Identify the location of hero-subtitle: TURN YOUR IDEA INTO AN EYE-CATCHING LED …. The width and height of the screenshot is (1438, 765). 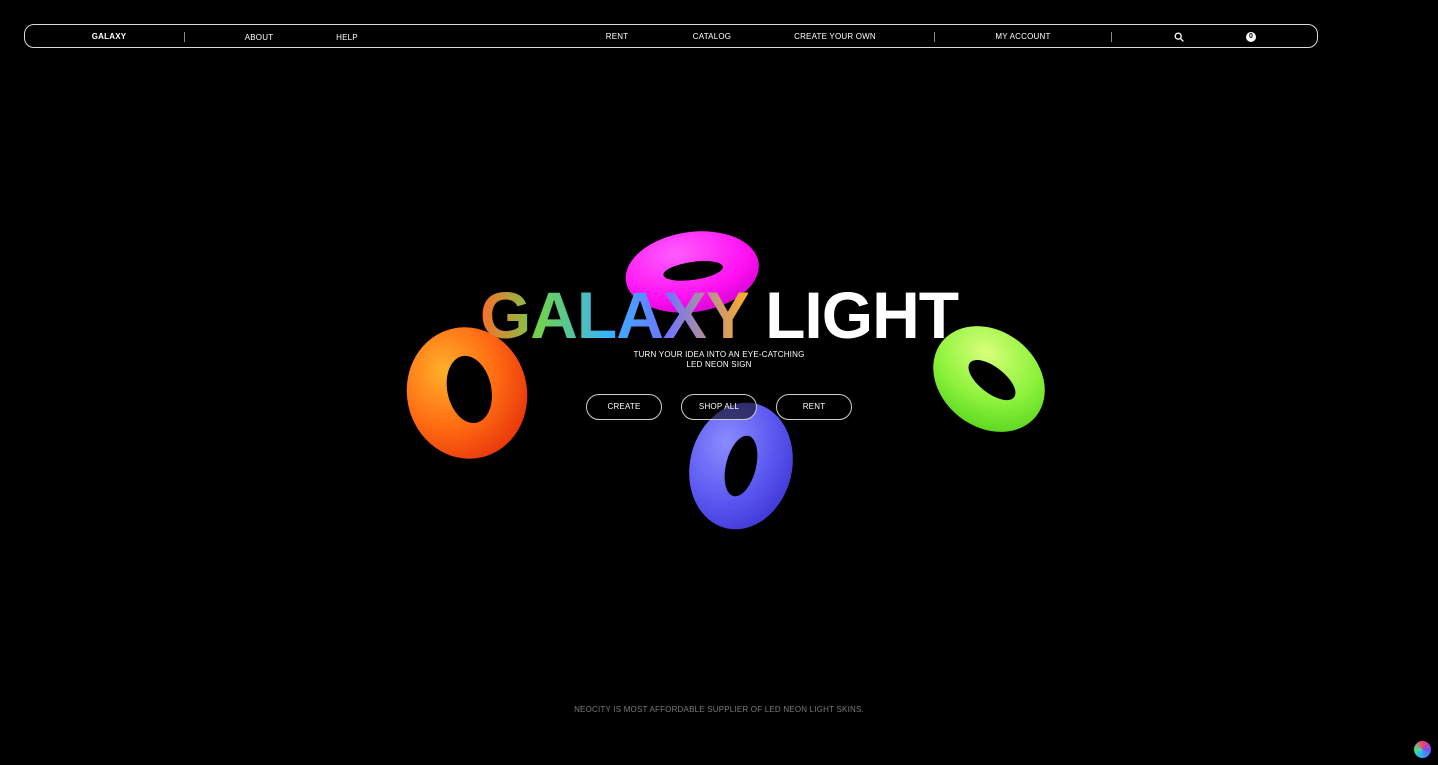
(719, 360).